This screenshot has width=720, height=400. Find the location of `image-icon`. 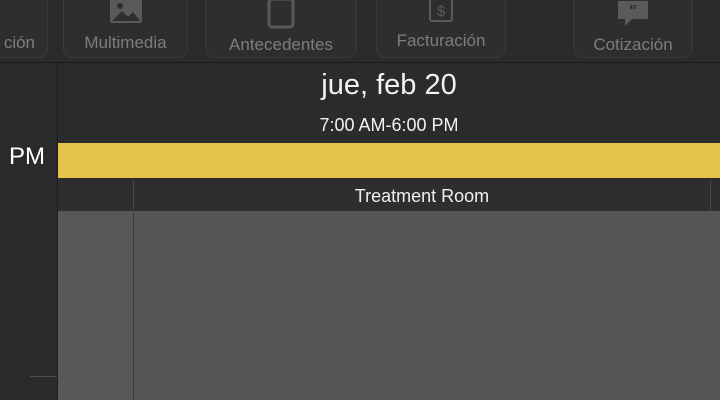

image-icon is located at coordinates (126, 16).